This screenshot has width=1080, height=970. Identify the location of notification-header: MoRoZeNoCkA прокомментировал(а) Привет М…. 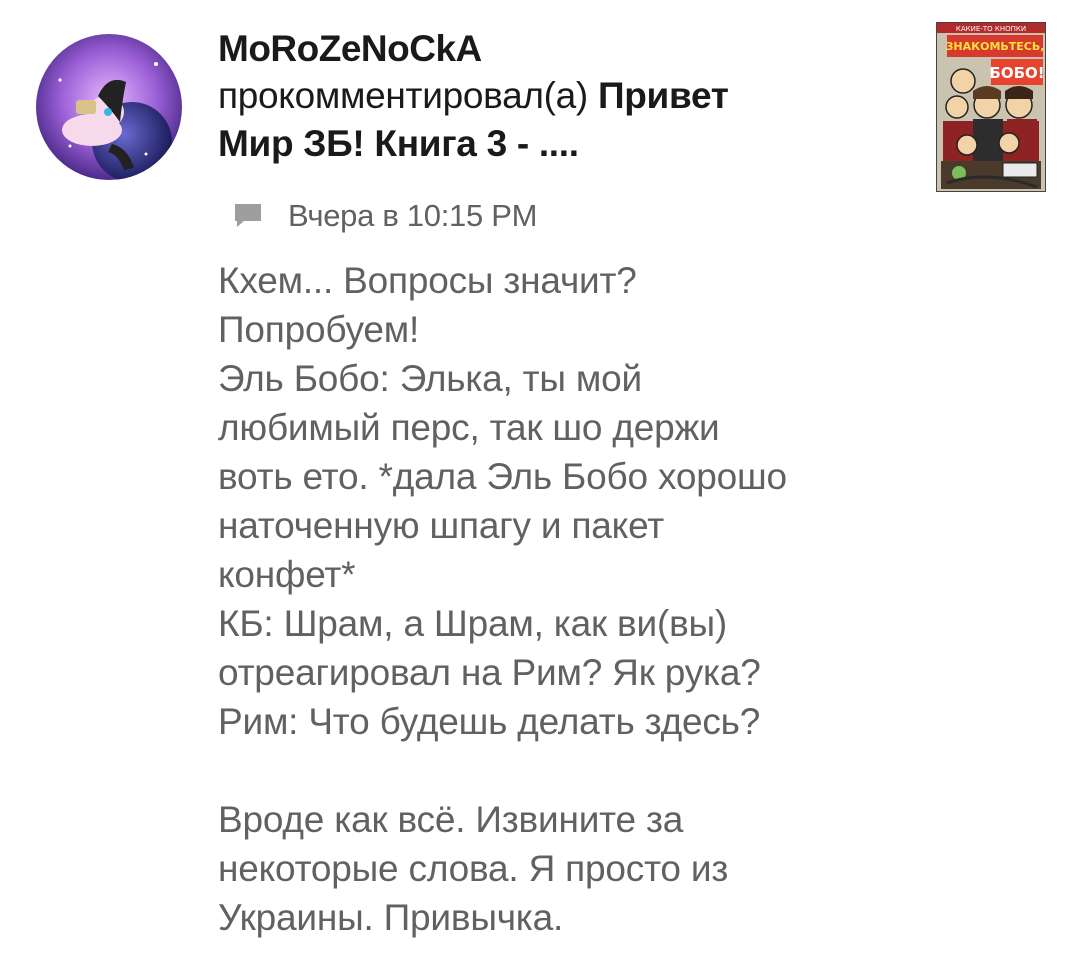
(558, 97).